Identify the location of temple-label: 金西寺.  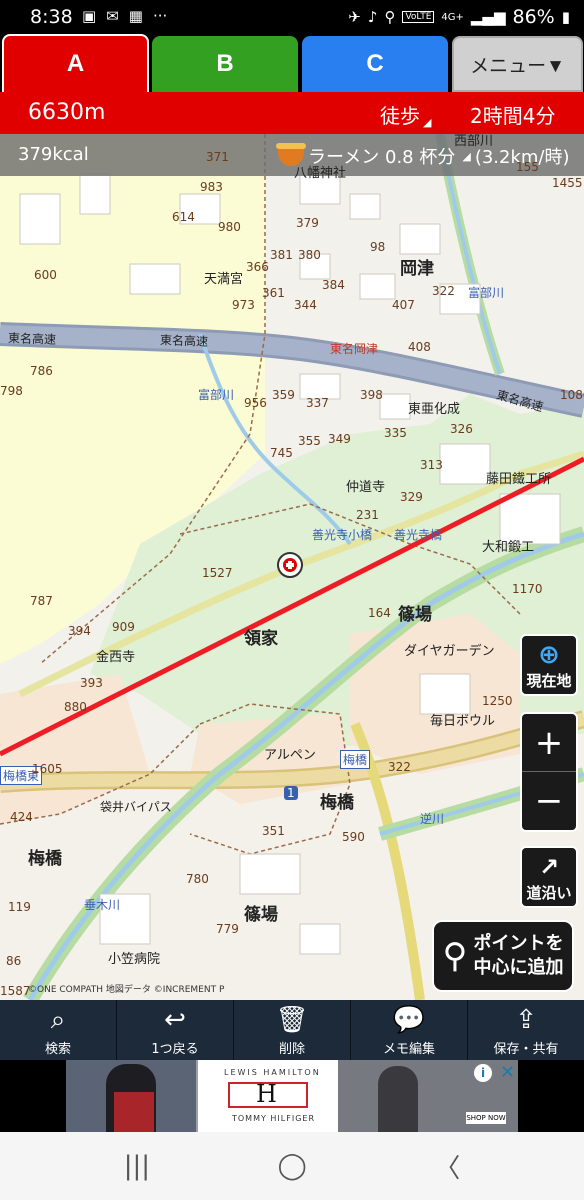
(116, 657).